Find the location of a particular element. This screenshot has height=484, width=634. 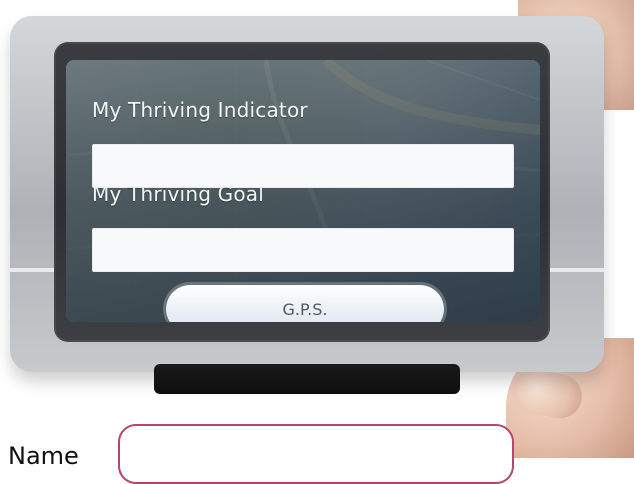

thriving-goal-label: My Thriving Goal is located at coordinates (178, 194).